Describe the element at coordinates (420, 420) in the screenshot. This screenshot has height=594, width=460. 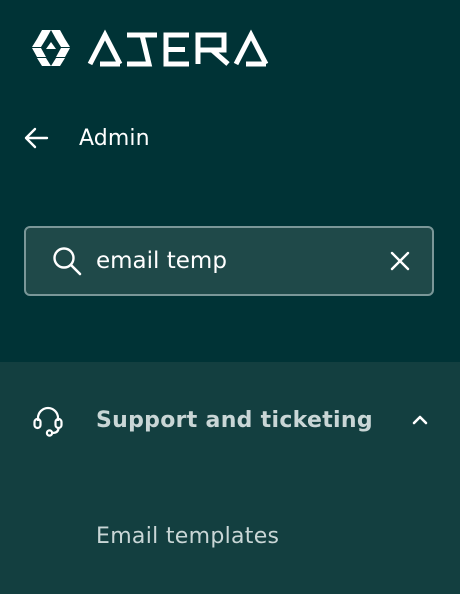
I see `chevron-up-icon` at that location.